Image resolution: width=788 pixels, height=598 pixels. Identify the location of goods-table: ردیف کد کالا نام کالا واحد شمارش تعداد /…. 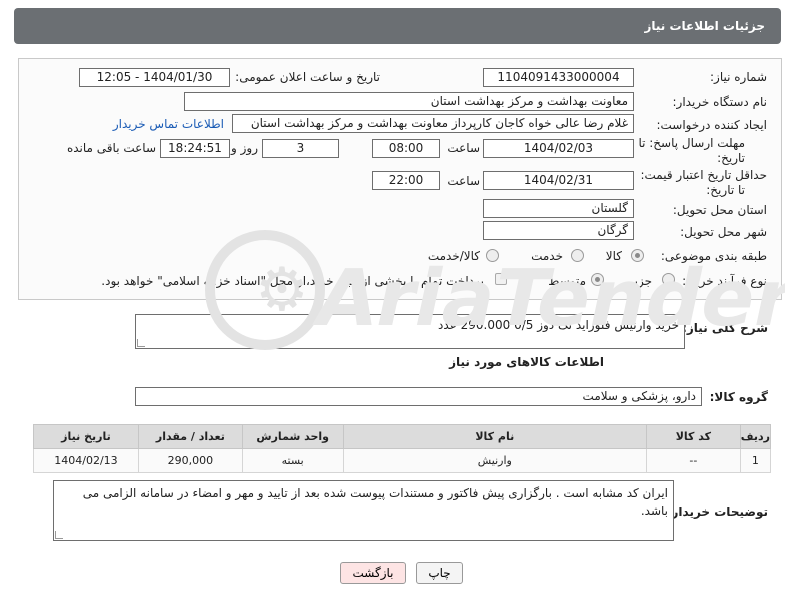
(402, 448).